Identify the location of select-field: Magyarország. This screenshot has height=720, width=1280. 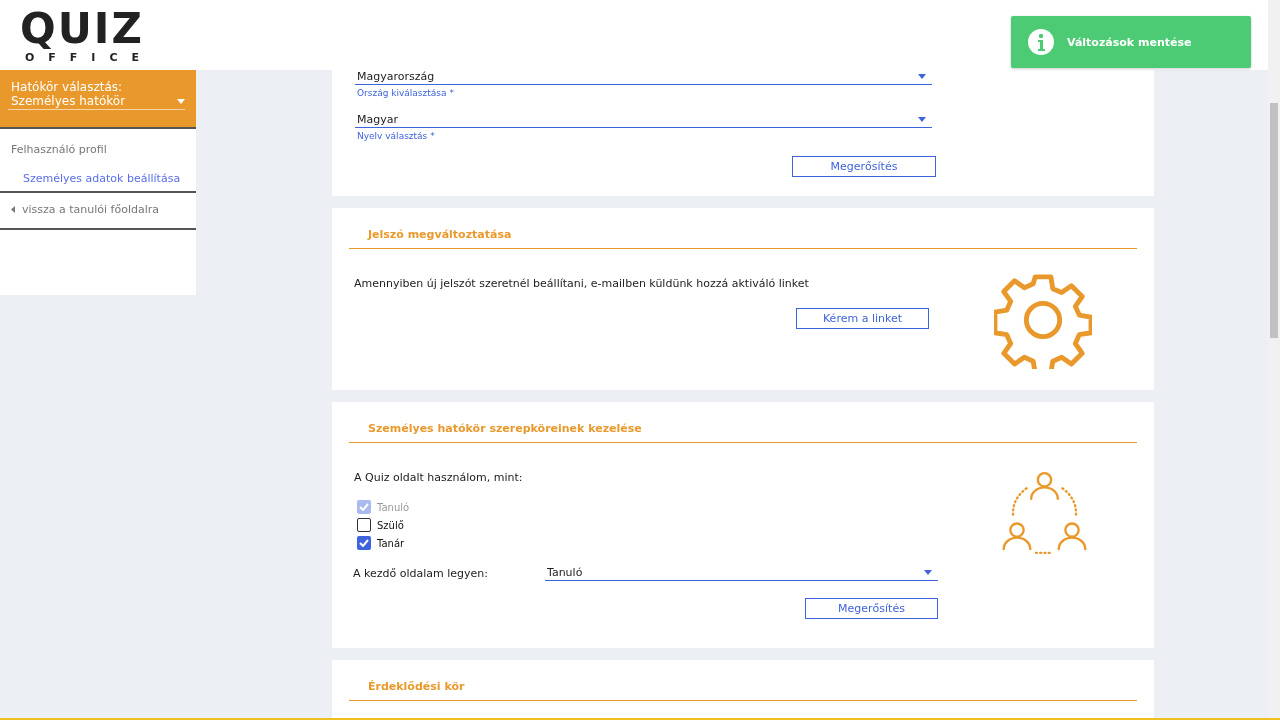
(643, 77).